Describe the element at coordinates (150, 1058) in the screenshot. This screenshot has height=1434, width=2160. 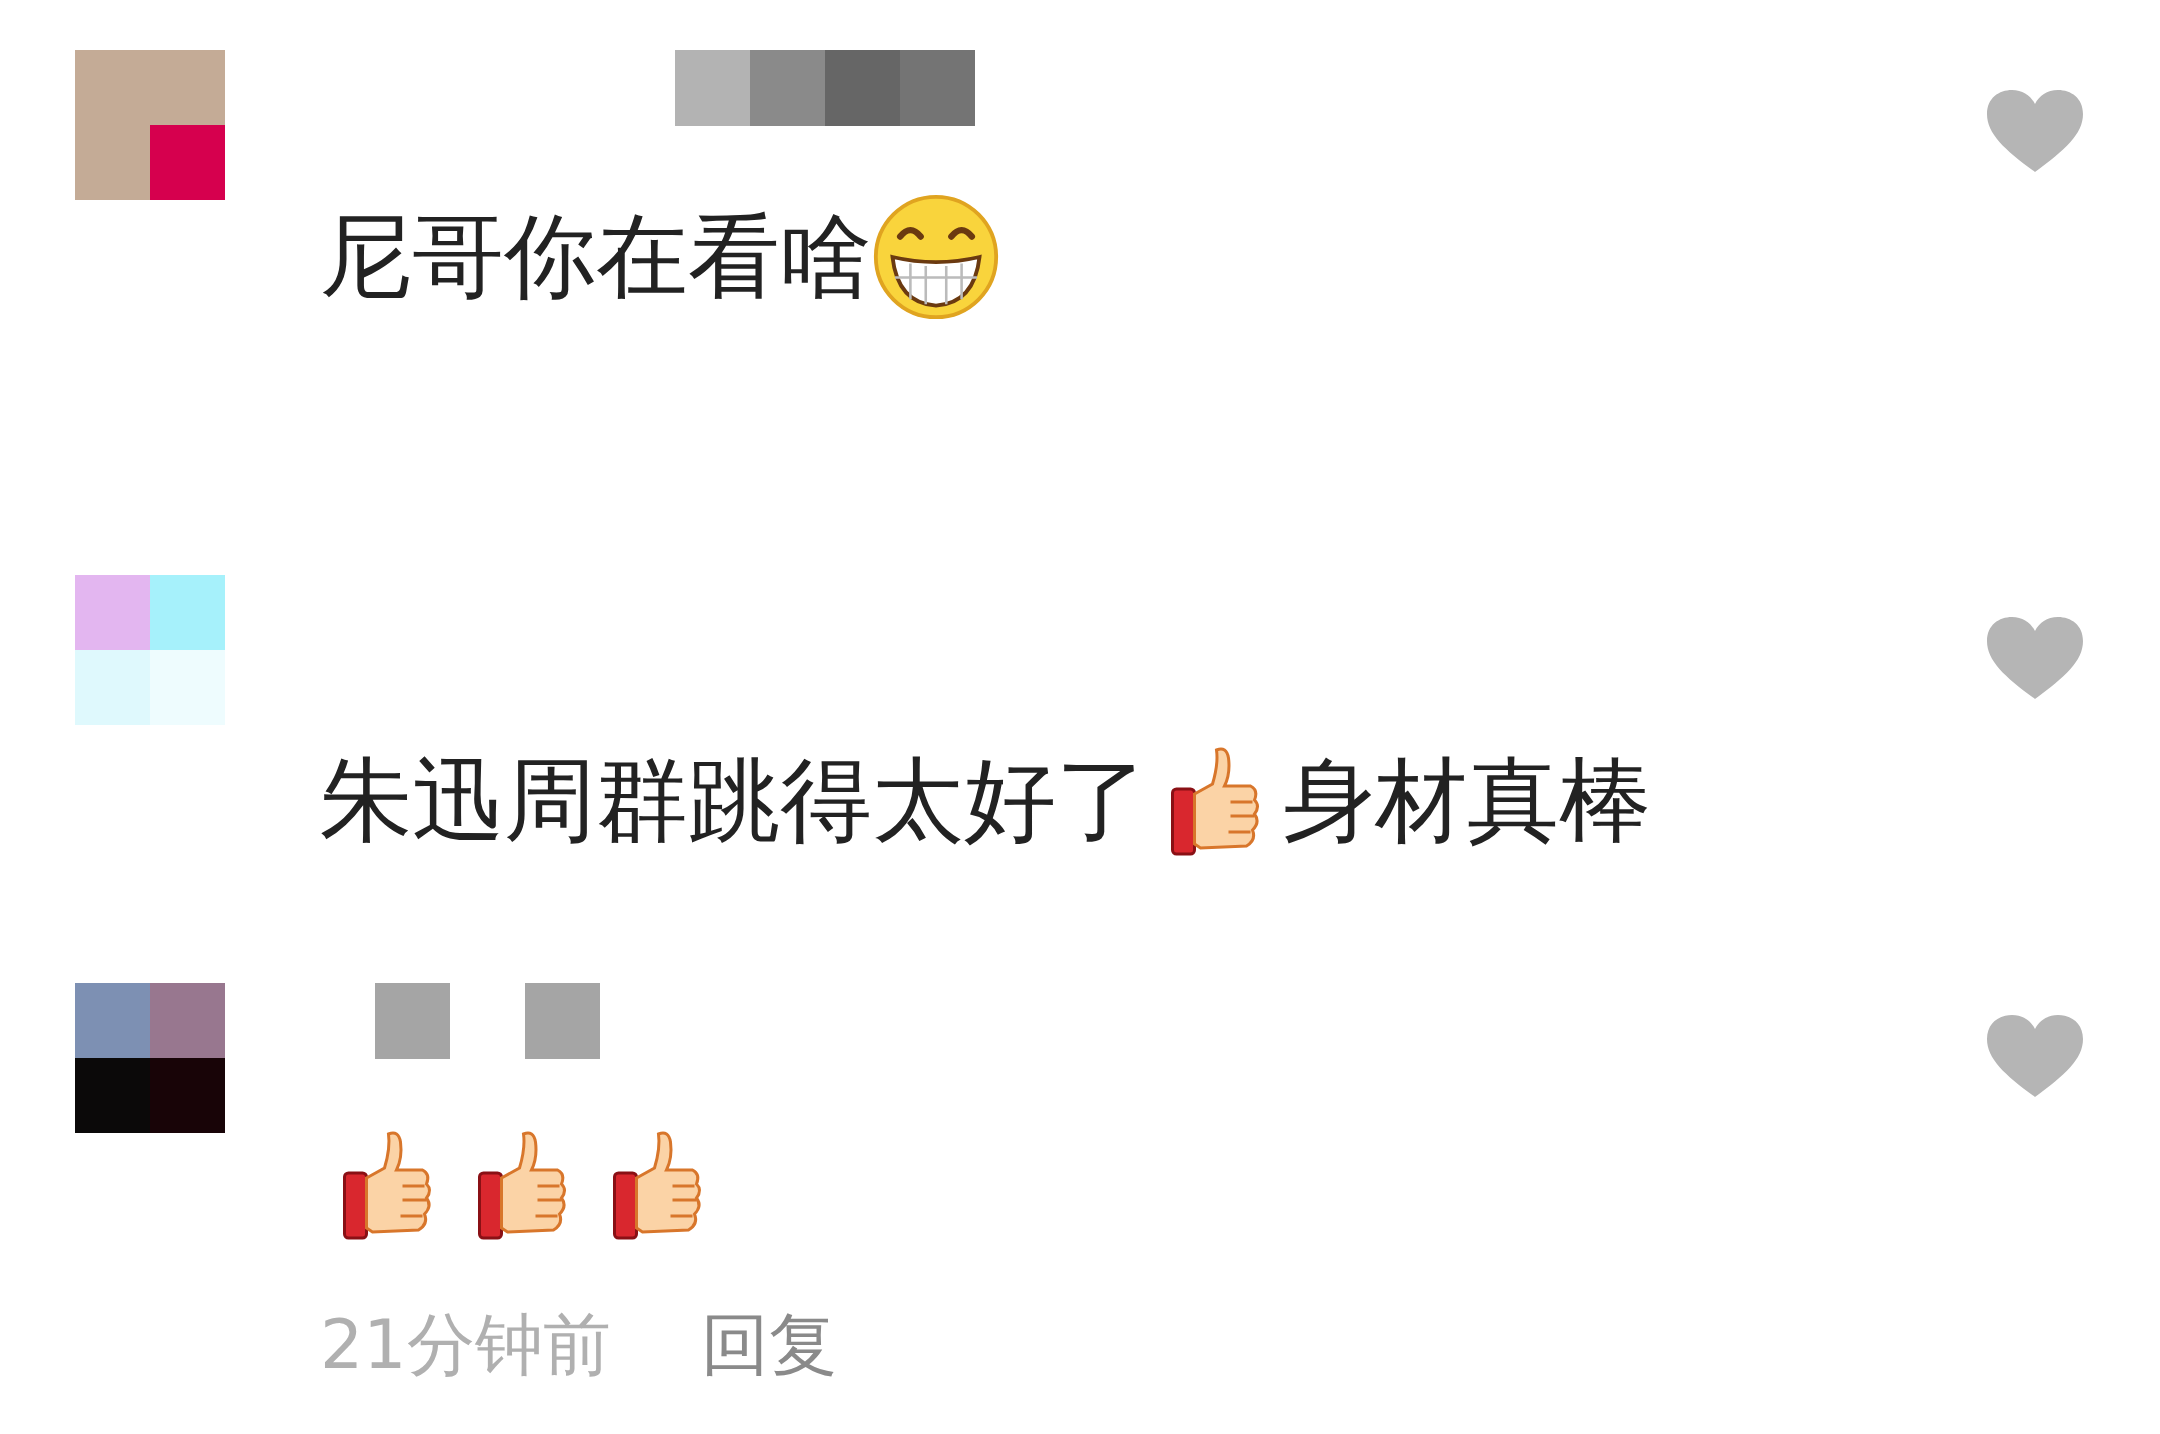
I see `avatar` at that location.